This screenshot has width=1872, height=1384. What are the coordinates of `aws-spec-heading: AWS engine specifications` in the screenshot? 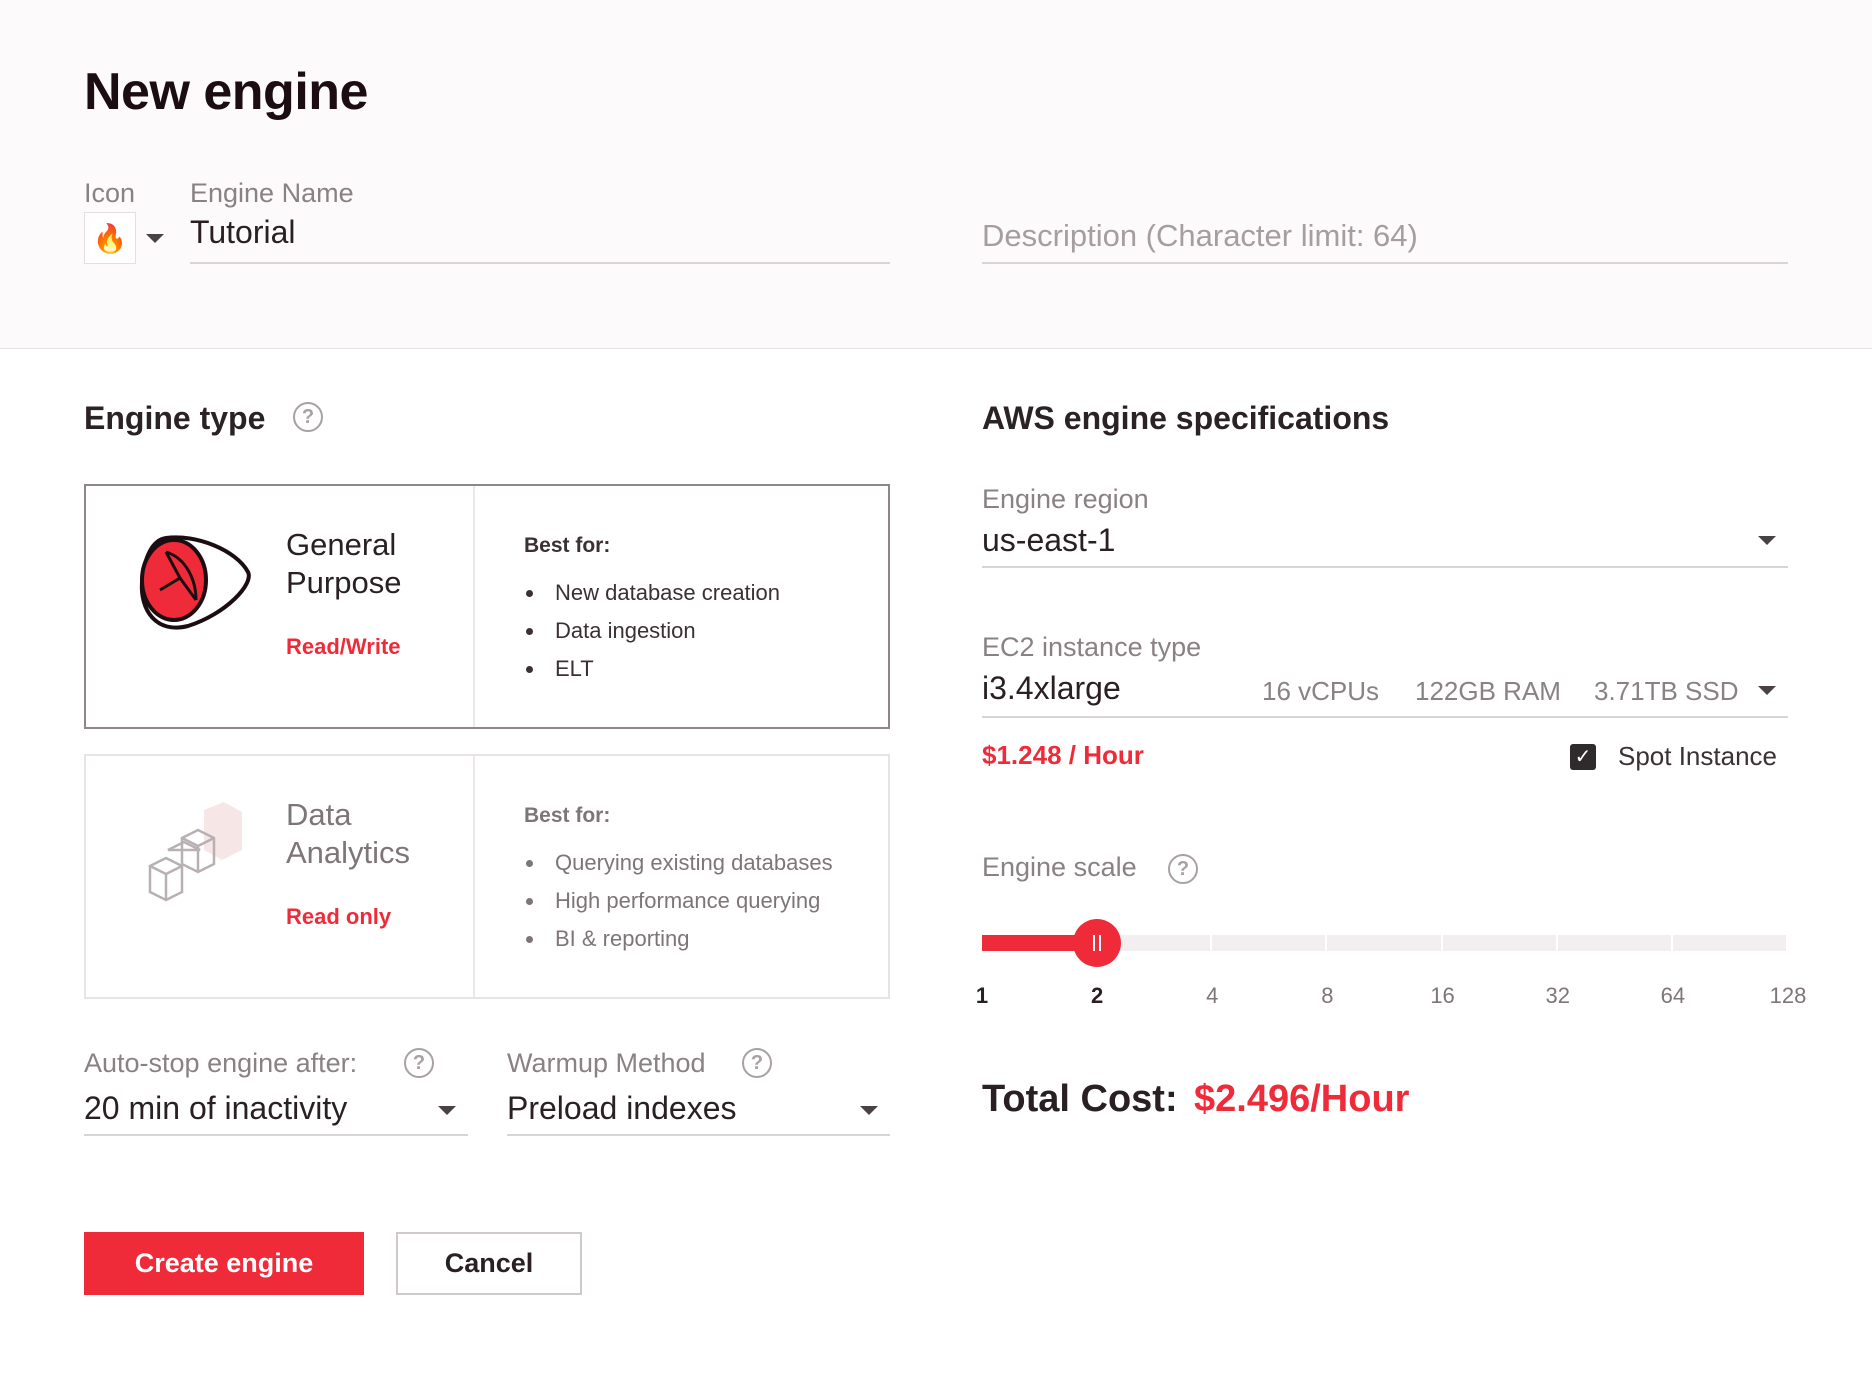 It's located at (1186, 418).